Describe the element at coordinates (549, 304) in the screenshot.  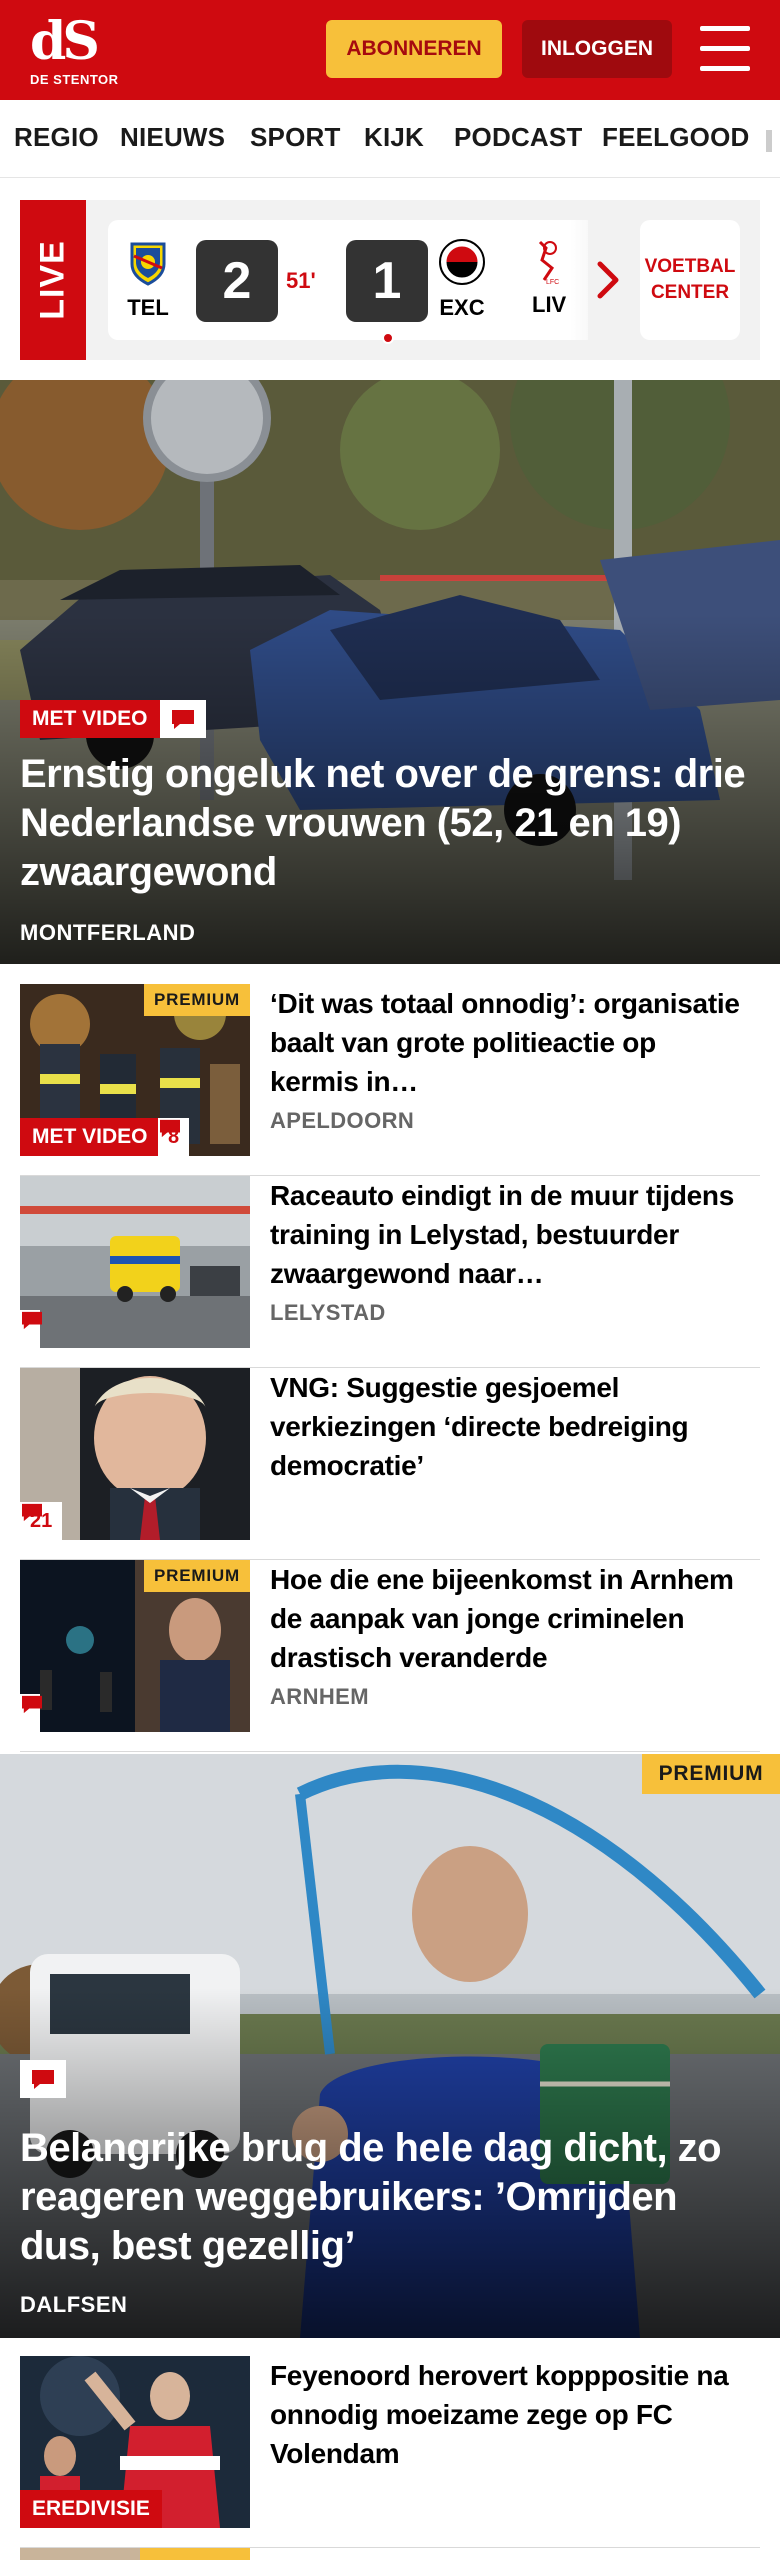
I see `next-match-abbr: LIV` at that location.